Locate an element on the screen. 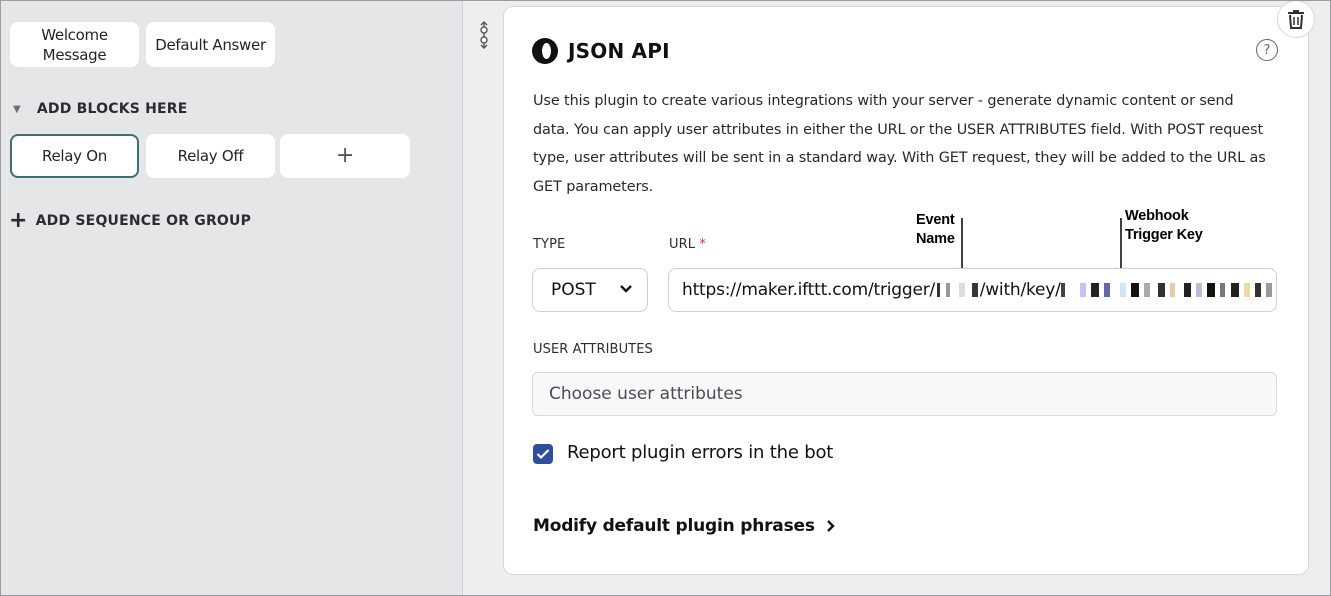 This screenshot has width=1331, height=596. type-label: TYPE is located at coordinates (549, 244).